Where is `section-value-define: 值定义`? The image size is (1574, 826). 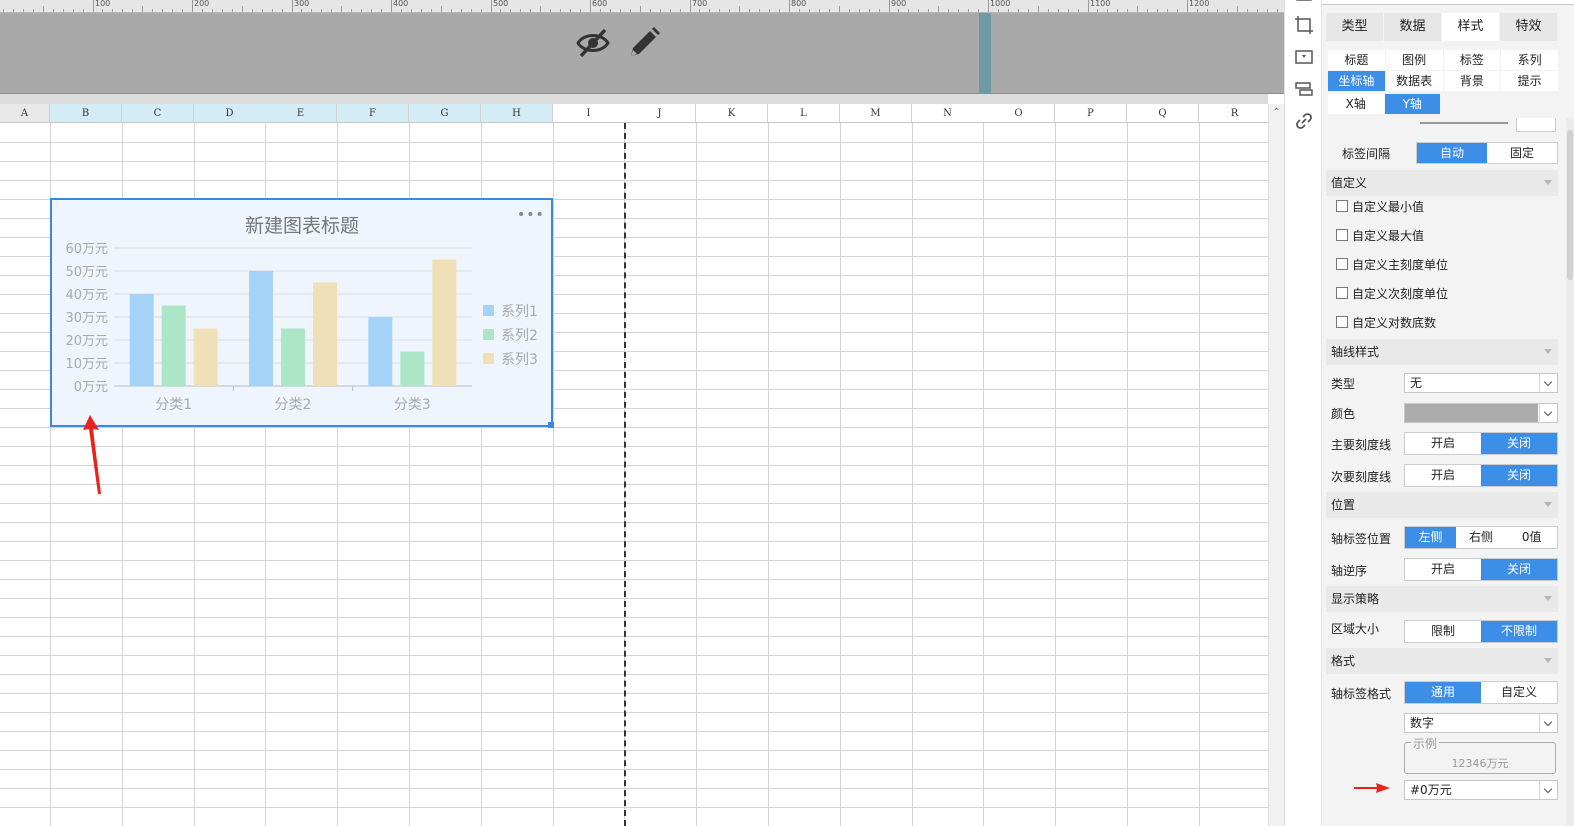
section-value-define: 值定义 is located at coordinates (1442, 183).